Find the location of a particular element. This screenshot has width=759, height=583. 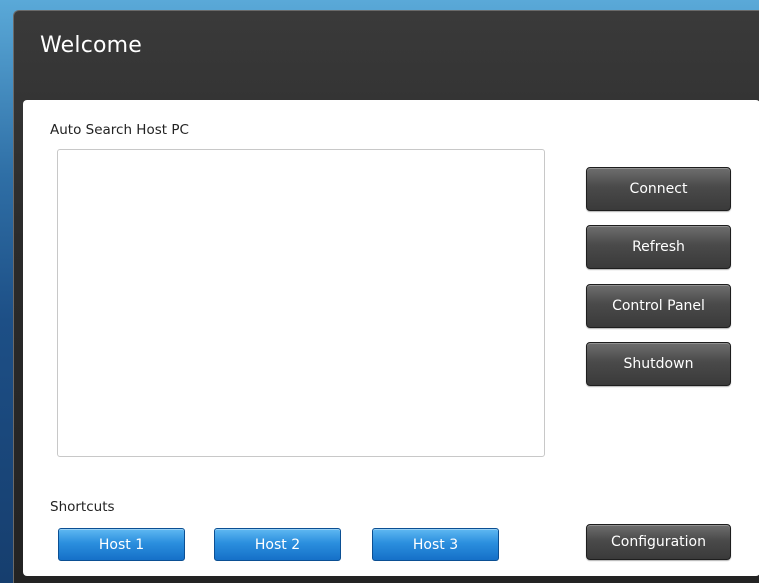

control-panel-button: Control Panel is located at coordinates (658, 306).